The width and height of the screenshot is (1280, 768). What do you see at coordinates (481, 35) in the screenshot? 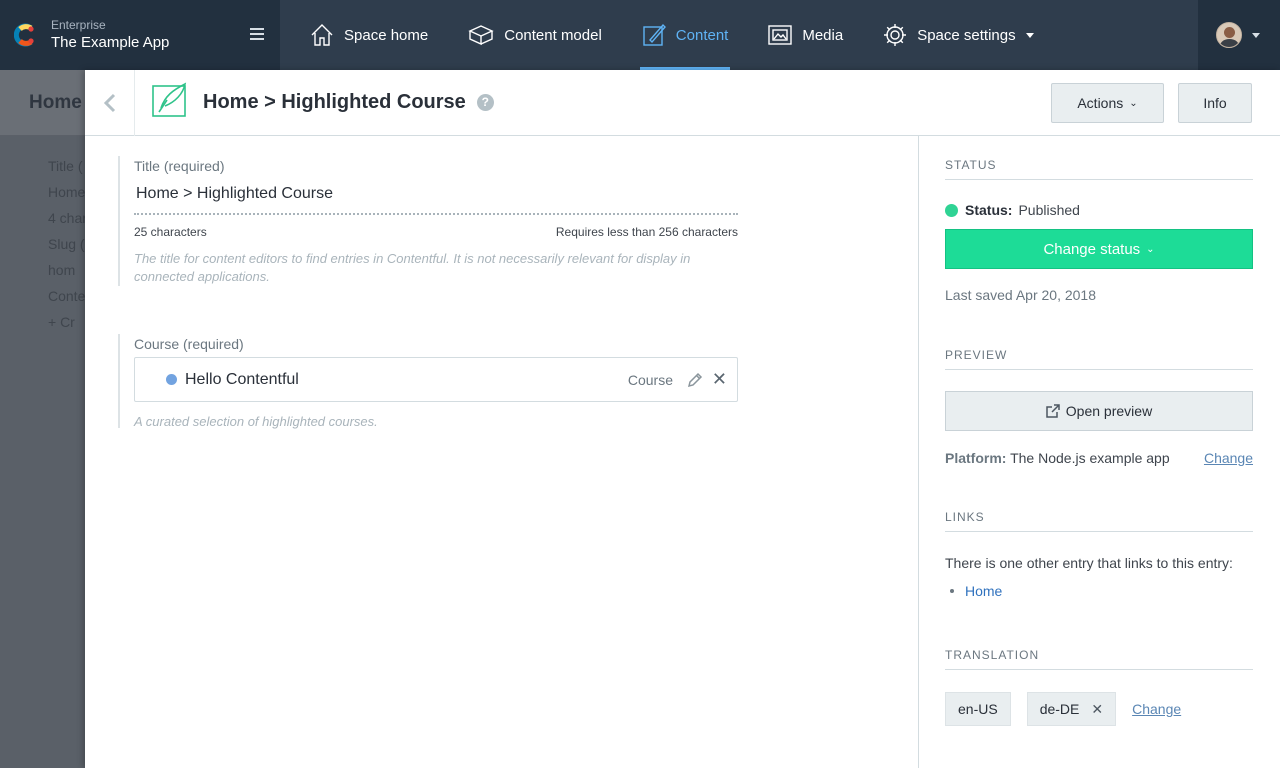
I see `cube-icon` at bounding box center [481, 35].